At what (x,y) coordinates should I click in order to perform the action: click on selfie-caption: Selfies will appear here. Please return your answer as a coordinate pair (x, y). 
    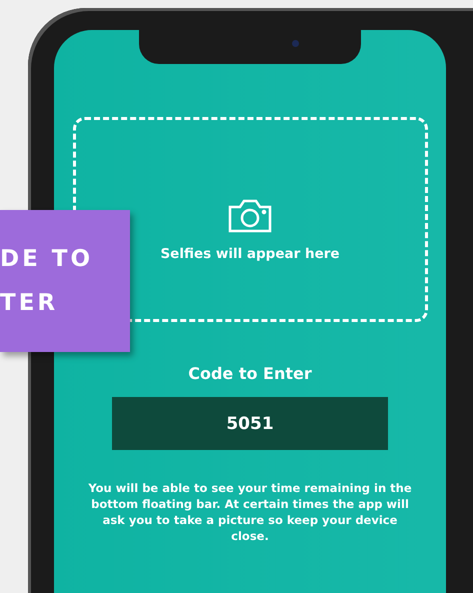
    Looking at the image, I should click on (250, 254).